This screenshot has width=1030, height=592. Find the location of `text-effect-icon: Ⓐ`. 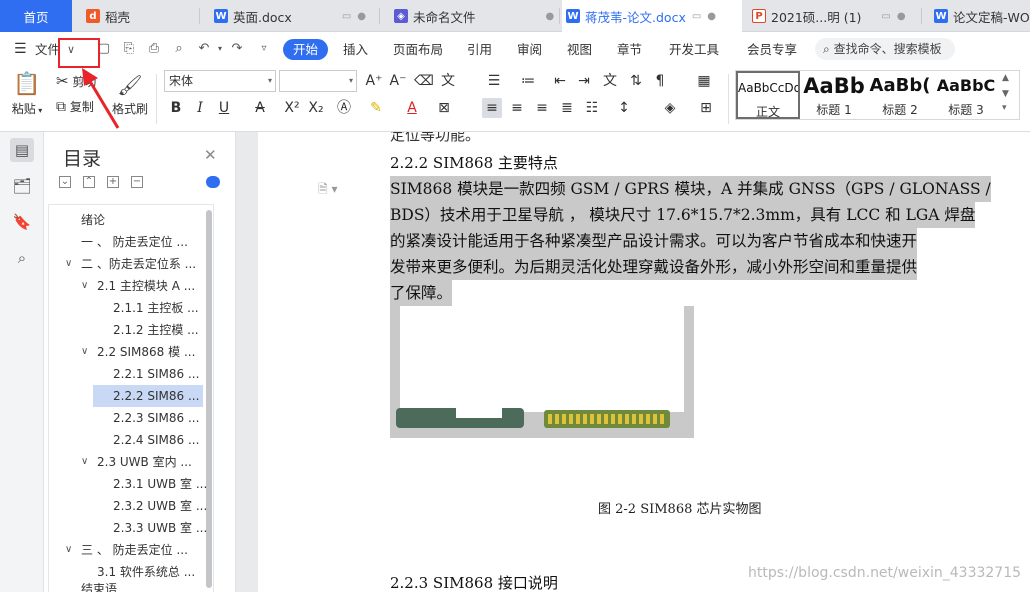

text-effect-icon: Ⓐ is located at coordinates (344, 108).